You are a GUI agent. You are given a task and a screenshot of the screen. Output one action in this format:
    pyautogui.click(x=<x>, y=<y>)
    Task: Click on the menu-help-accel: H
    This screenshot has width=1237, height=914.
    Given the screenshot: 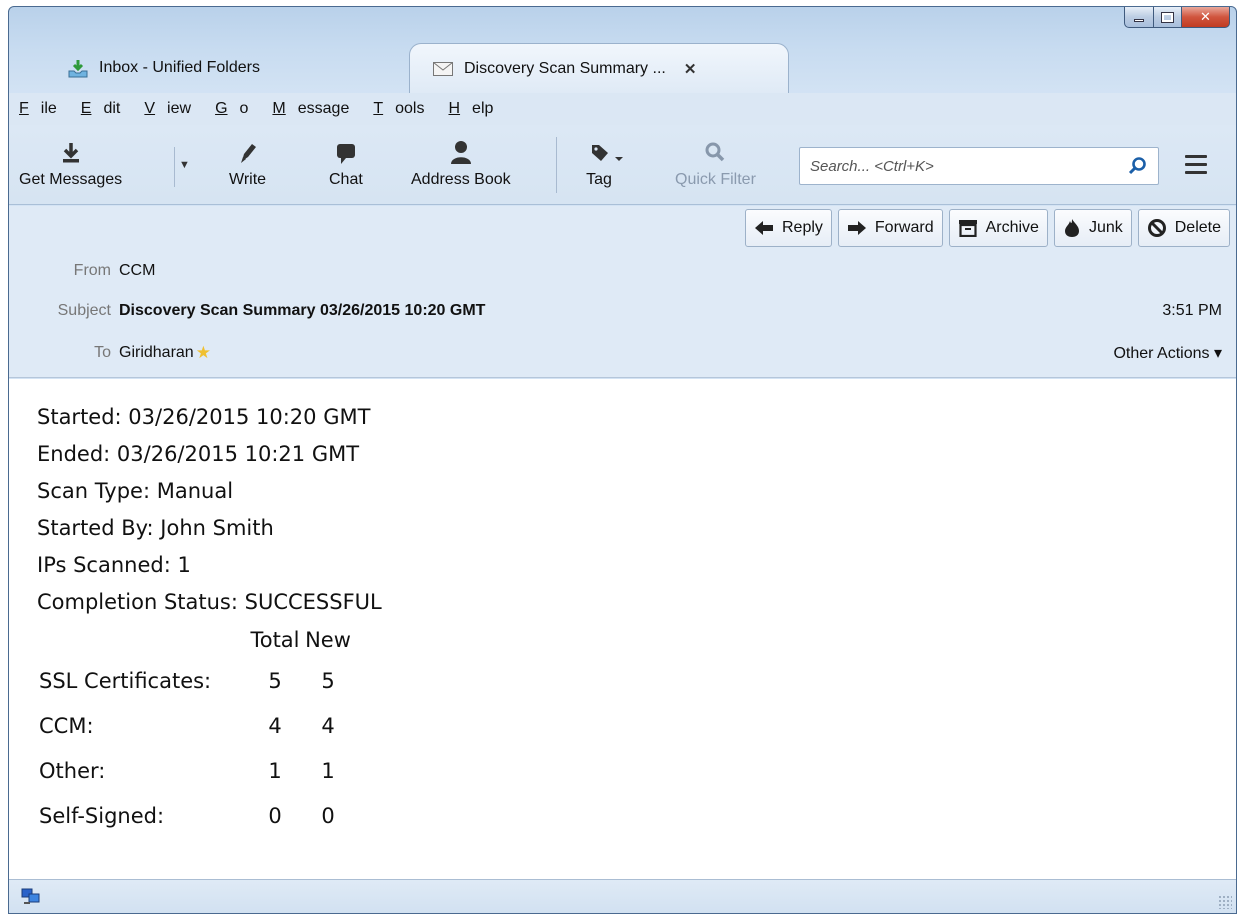 What is the action you would take?
    pyautogui.click(x=454, y=108)
    